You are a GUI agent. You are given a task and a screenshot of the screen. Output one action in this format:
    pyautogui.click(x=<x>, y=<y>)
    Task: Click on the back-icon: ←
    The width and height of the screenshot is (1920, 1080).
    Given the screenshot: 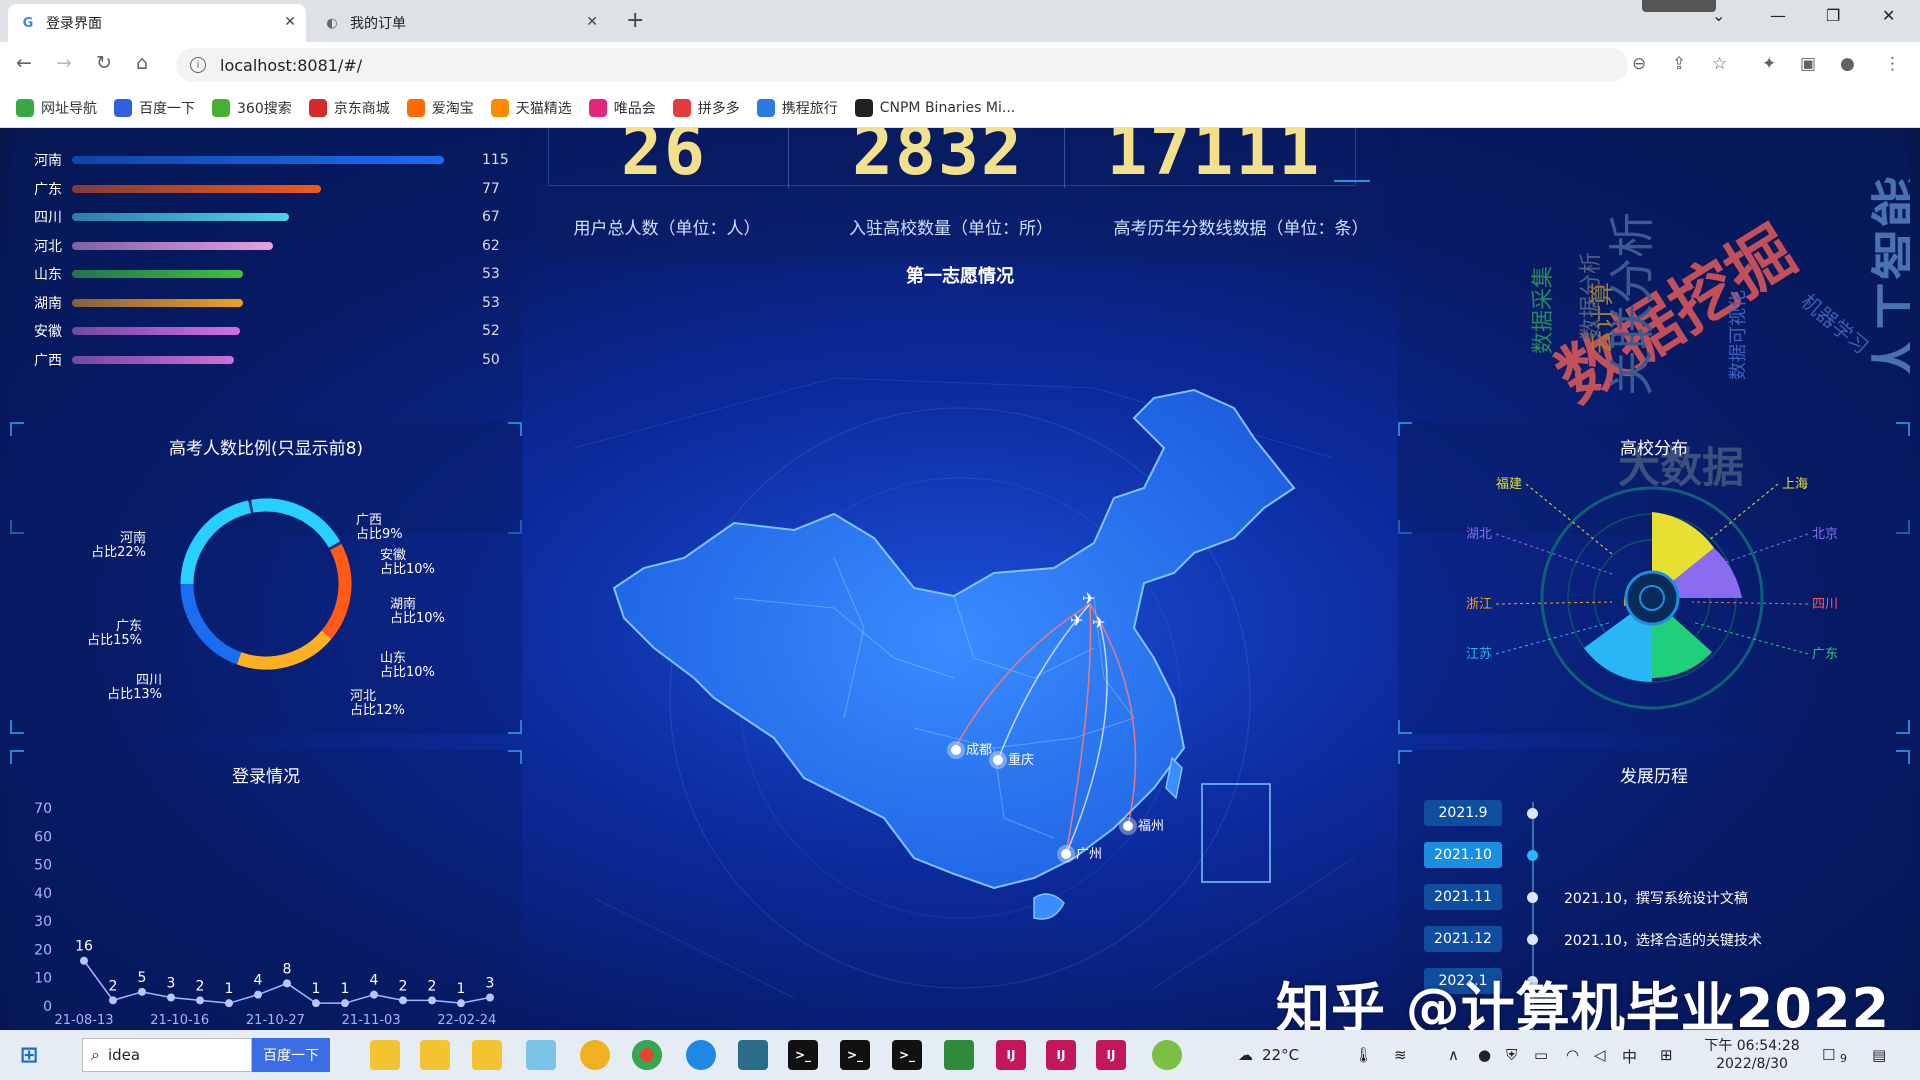 What is the action you would take?
    pyautogui.click(x=24, y=63)
    